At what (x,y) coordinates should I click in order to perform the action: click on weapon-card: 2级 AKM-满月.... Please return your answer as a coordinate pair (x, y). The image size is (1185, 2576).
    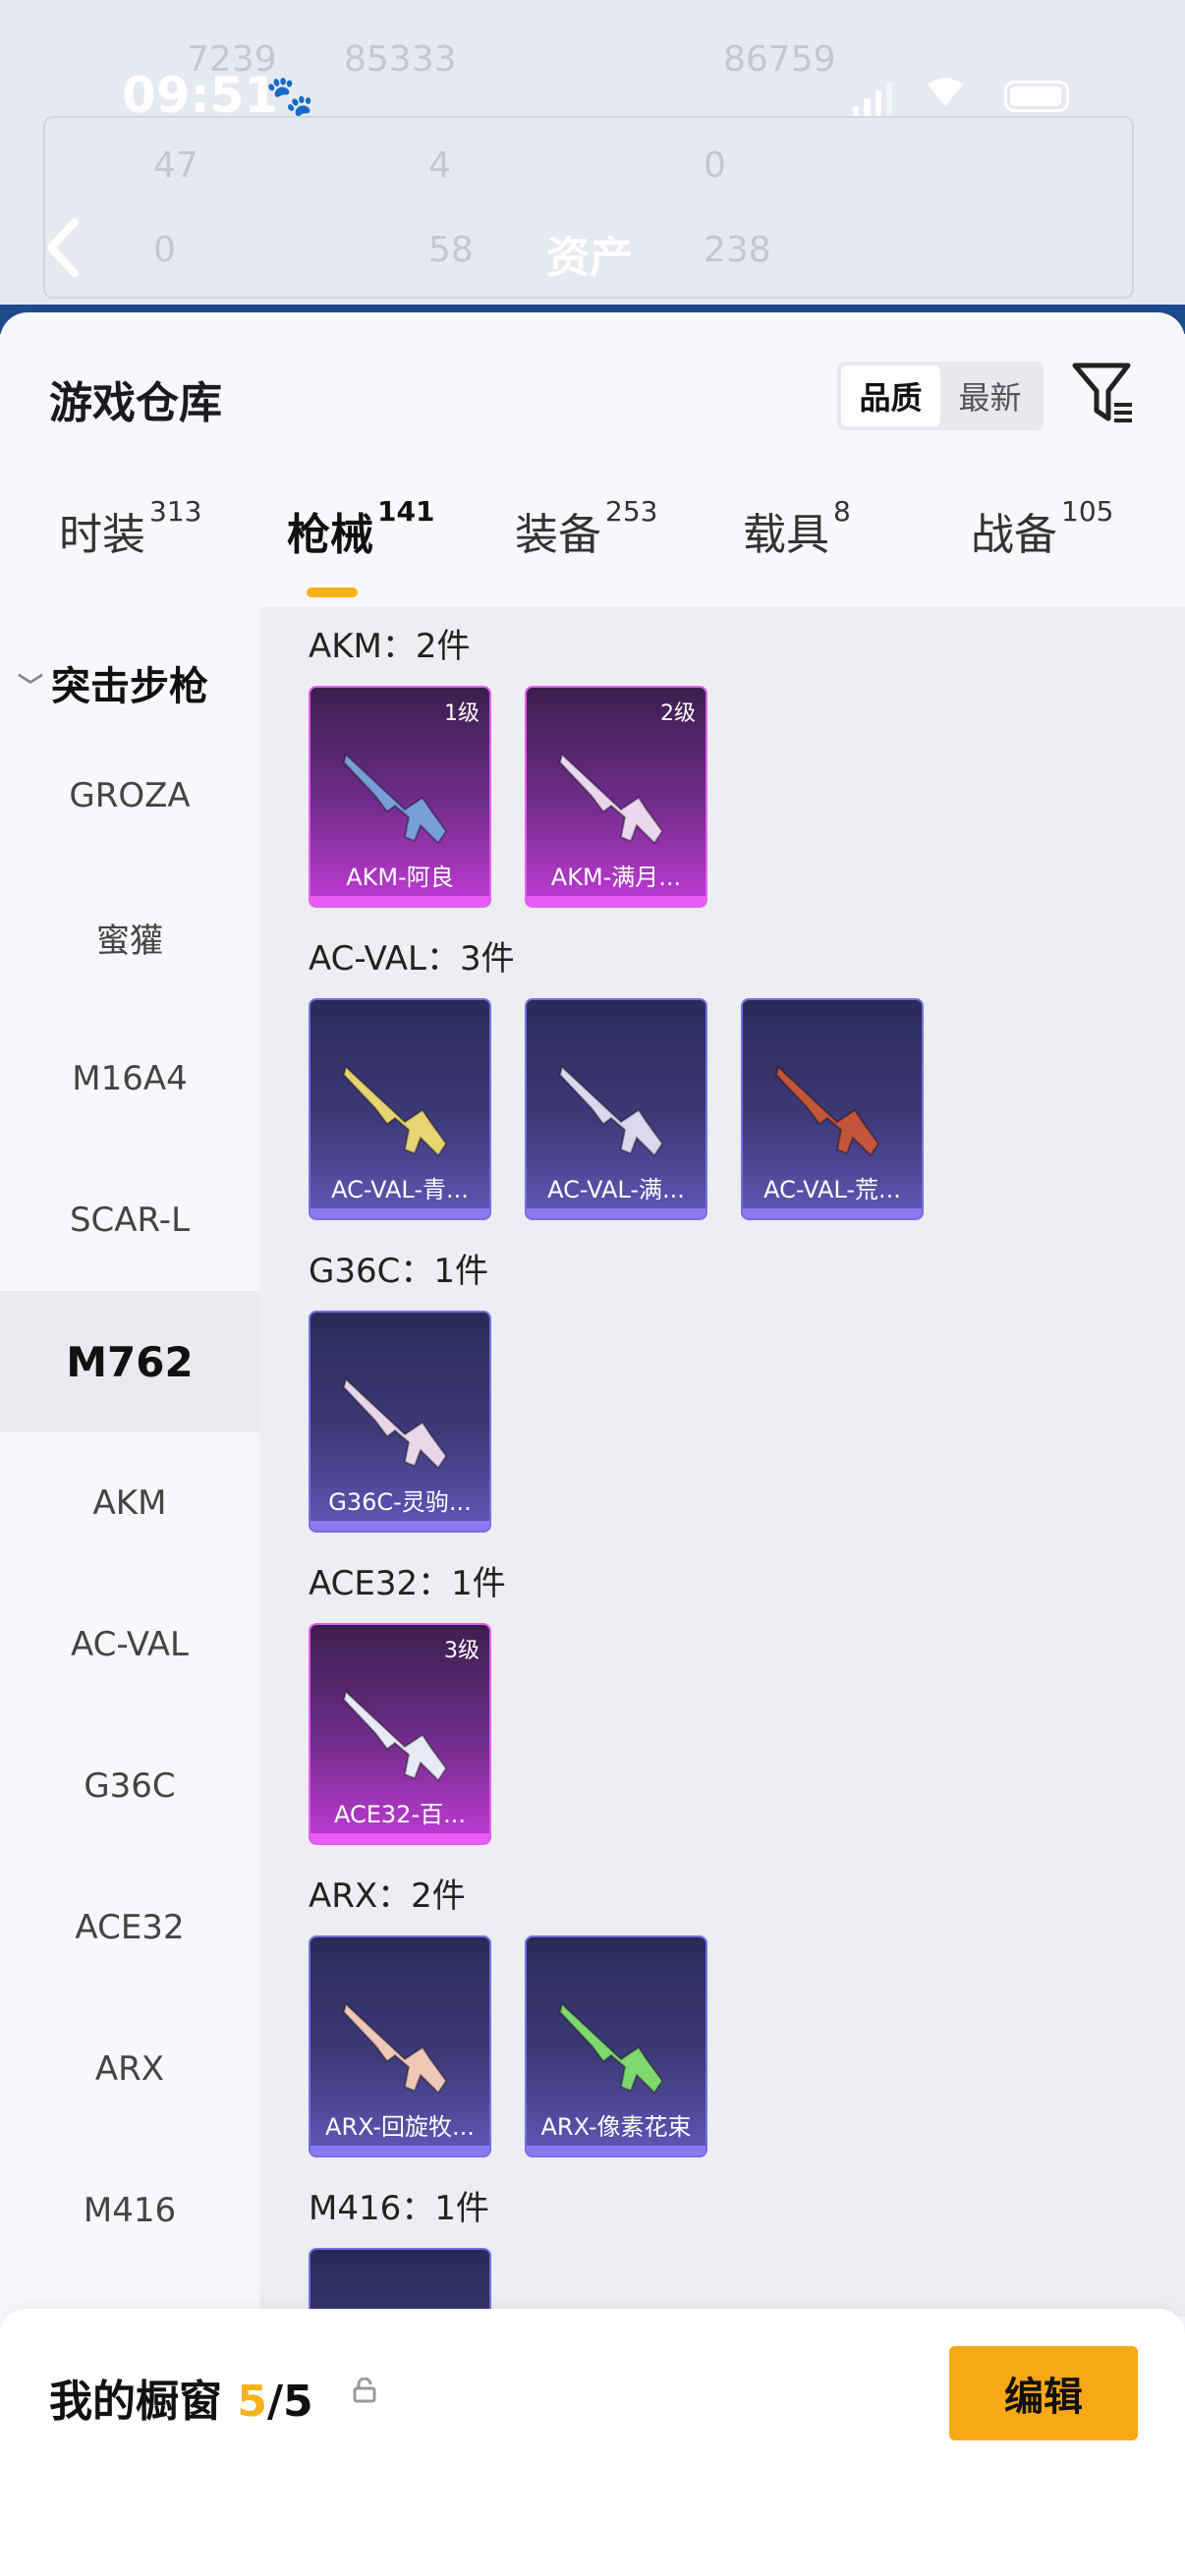
    Looking at the image, I should click on (616, 797).